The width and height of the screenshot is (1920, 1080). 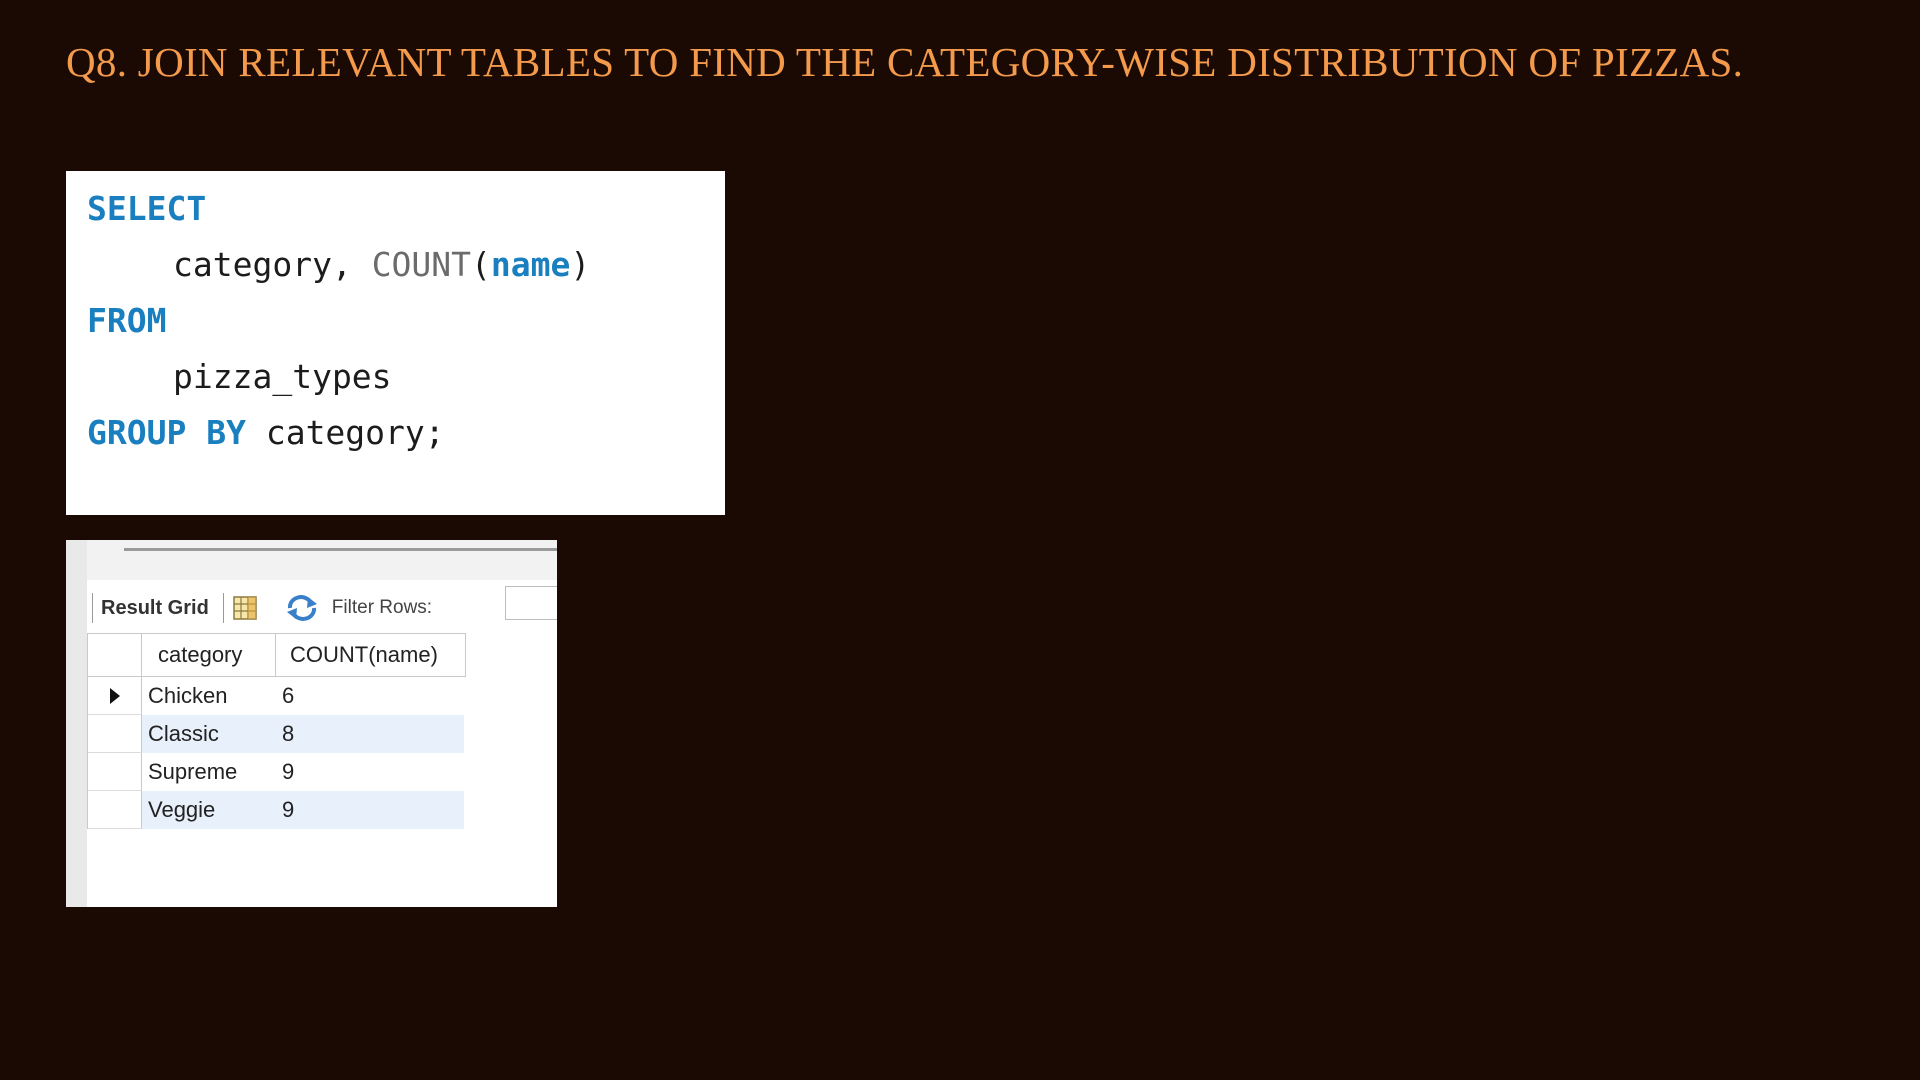 What do you see at coordinates (421, 264) in the screenshot?
I see `sql-function-count: COUNT` at bounding box center [421, 264].